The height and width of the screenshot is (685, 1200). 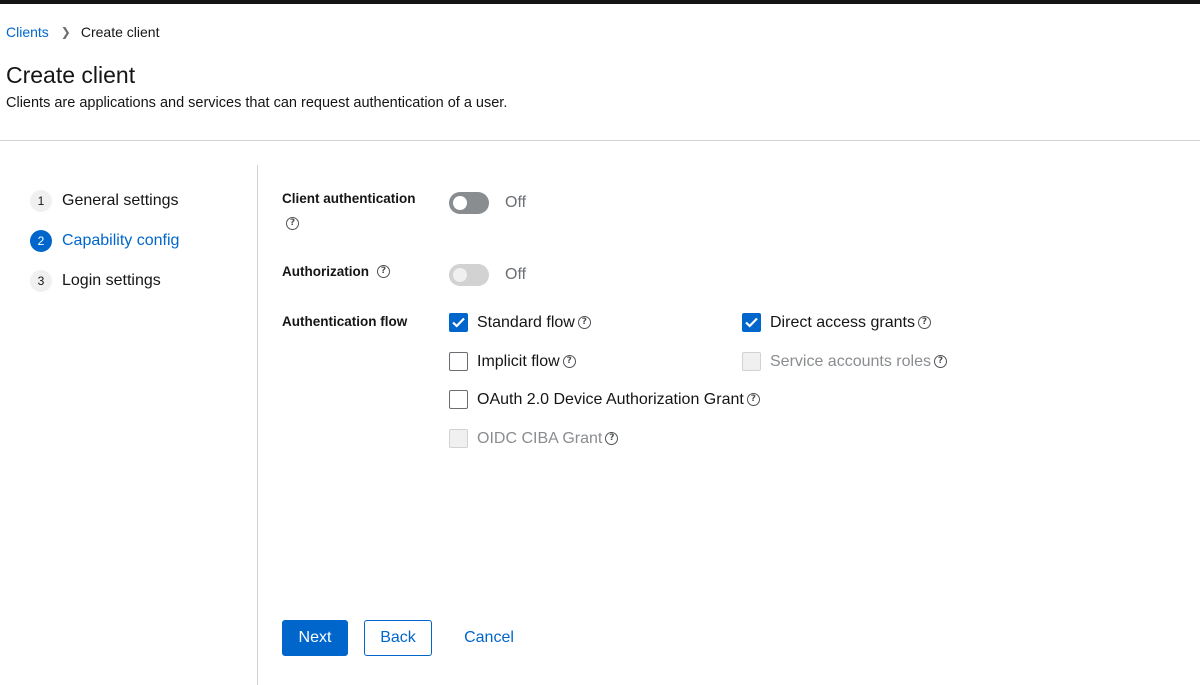 What do you see at coordinates (458, 438) in the screenshot?
I see `oidc-ciba-grant-checkbox` at bounding box center [458, 438].